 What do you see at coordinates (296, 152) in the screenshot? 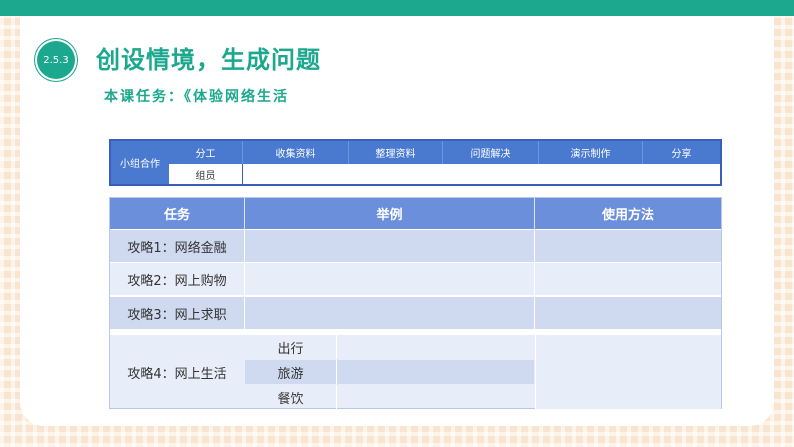
I see `header-collect: 收集资料` at bounding box center [296, 152].